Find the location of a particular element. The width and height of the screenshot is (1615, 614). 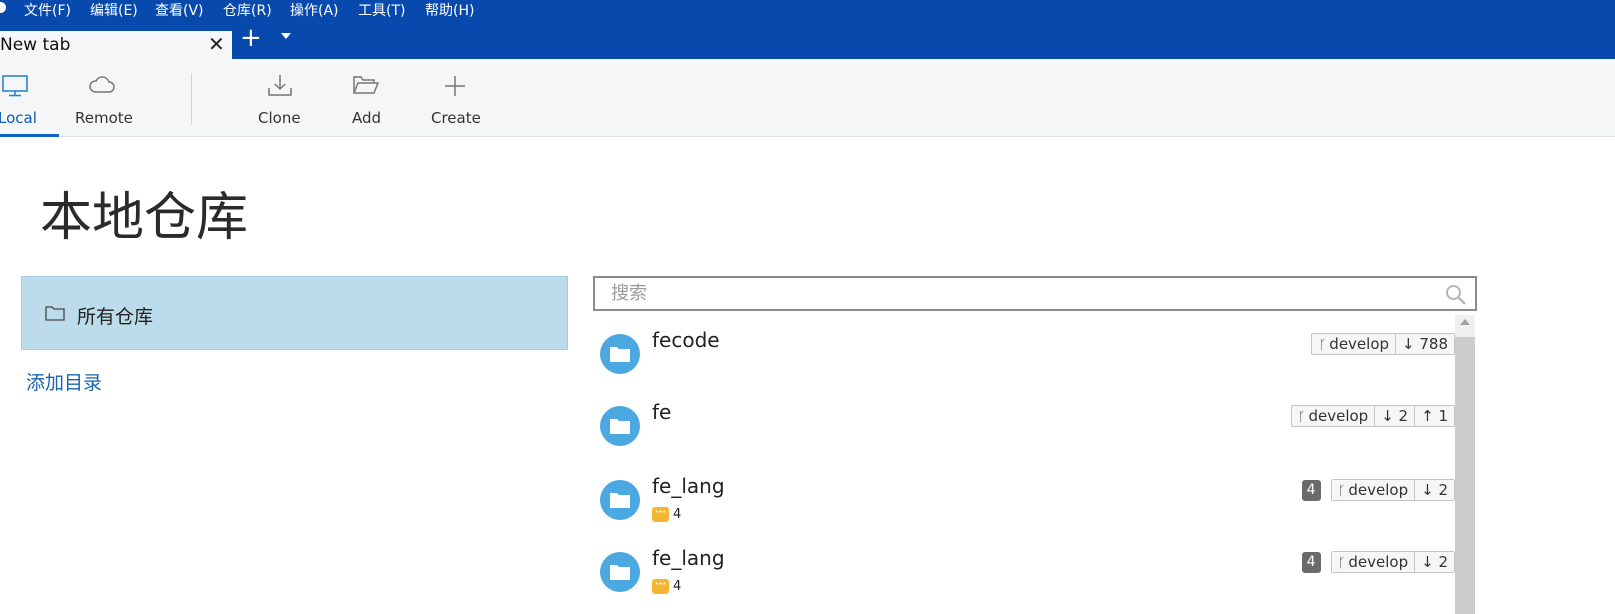

branch-status: ᚴ develop ↓ 2 ↑ 1 is located at coordinates (1372, 416).